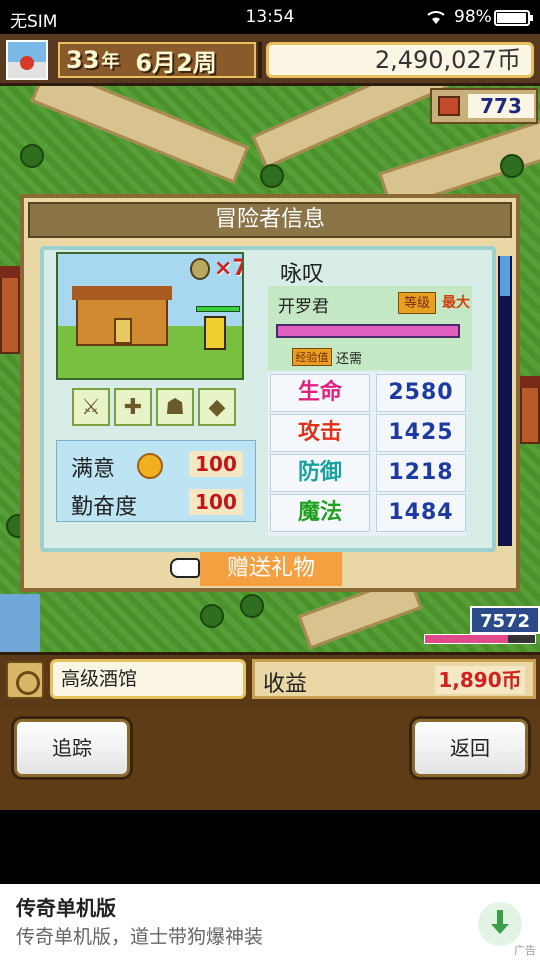 This screenshot has height=960, width=540. I want to click on defense-label: 防御, so click(320, 473).